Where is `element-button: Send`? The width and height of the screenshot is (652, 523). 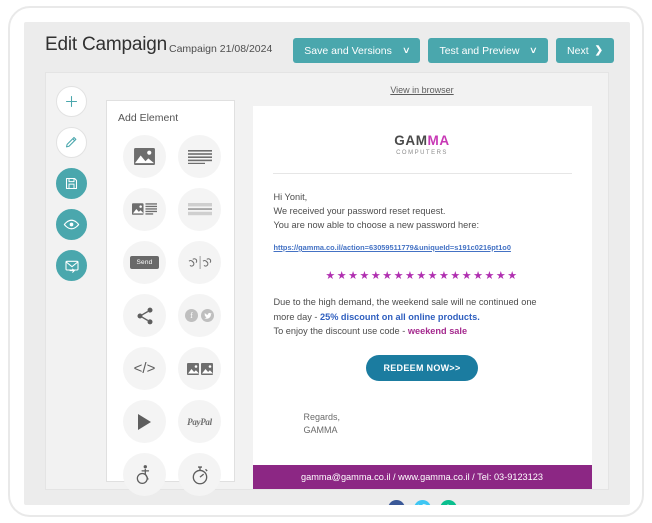
element-button: Send is located at coordinates (144, 262).